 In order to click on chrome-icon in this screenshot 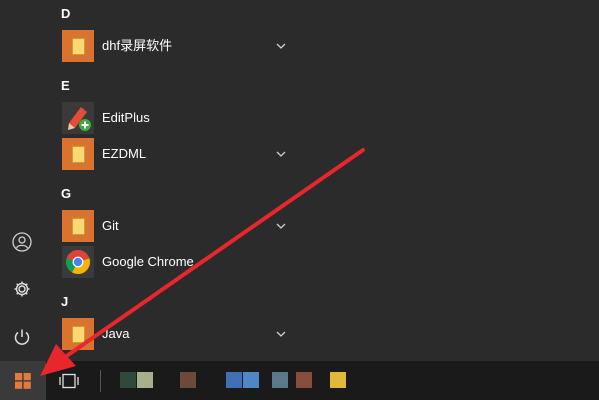, I will do `click(78, 262)`.